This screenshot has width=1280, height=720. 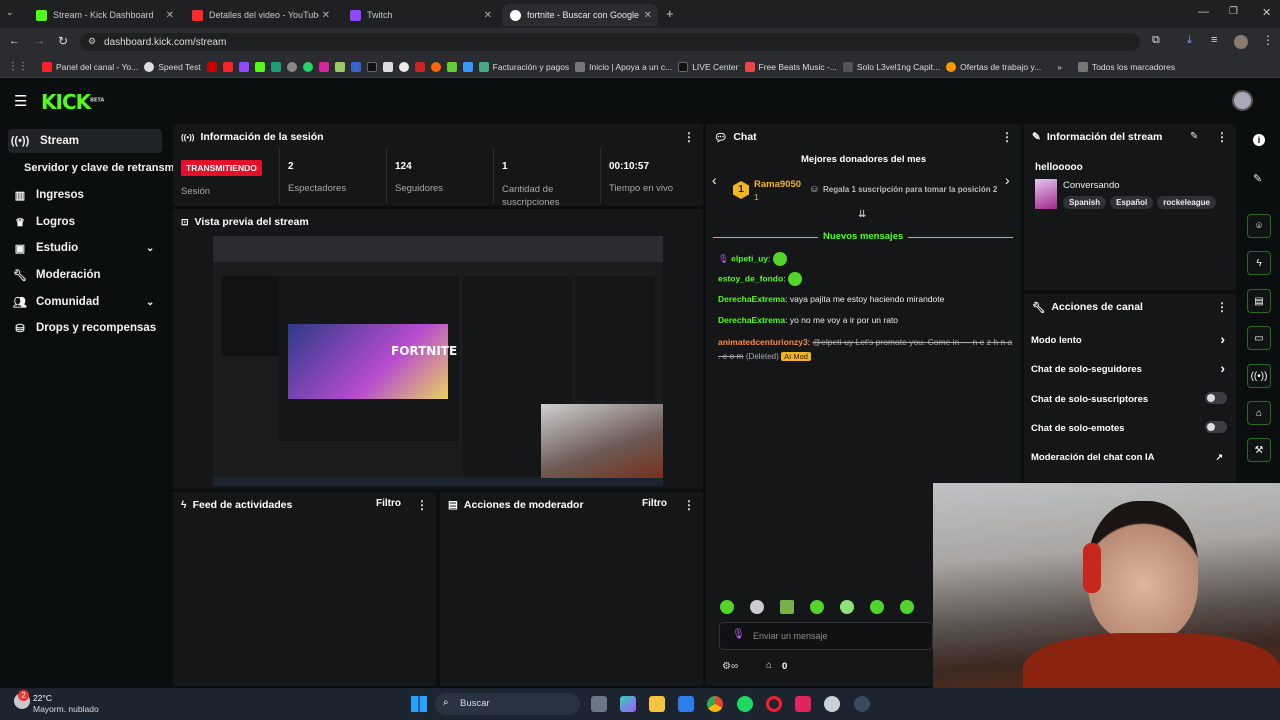 What do you see at coordinates (85, 248) in the screenshot?
I see `sidebar-item-estudio: ▣ Estudio ⌄` at bounding box center [85, 248].